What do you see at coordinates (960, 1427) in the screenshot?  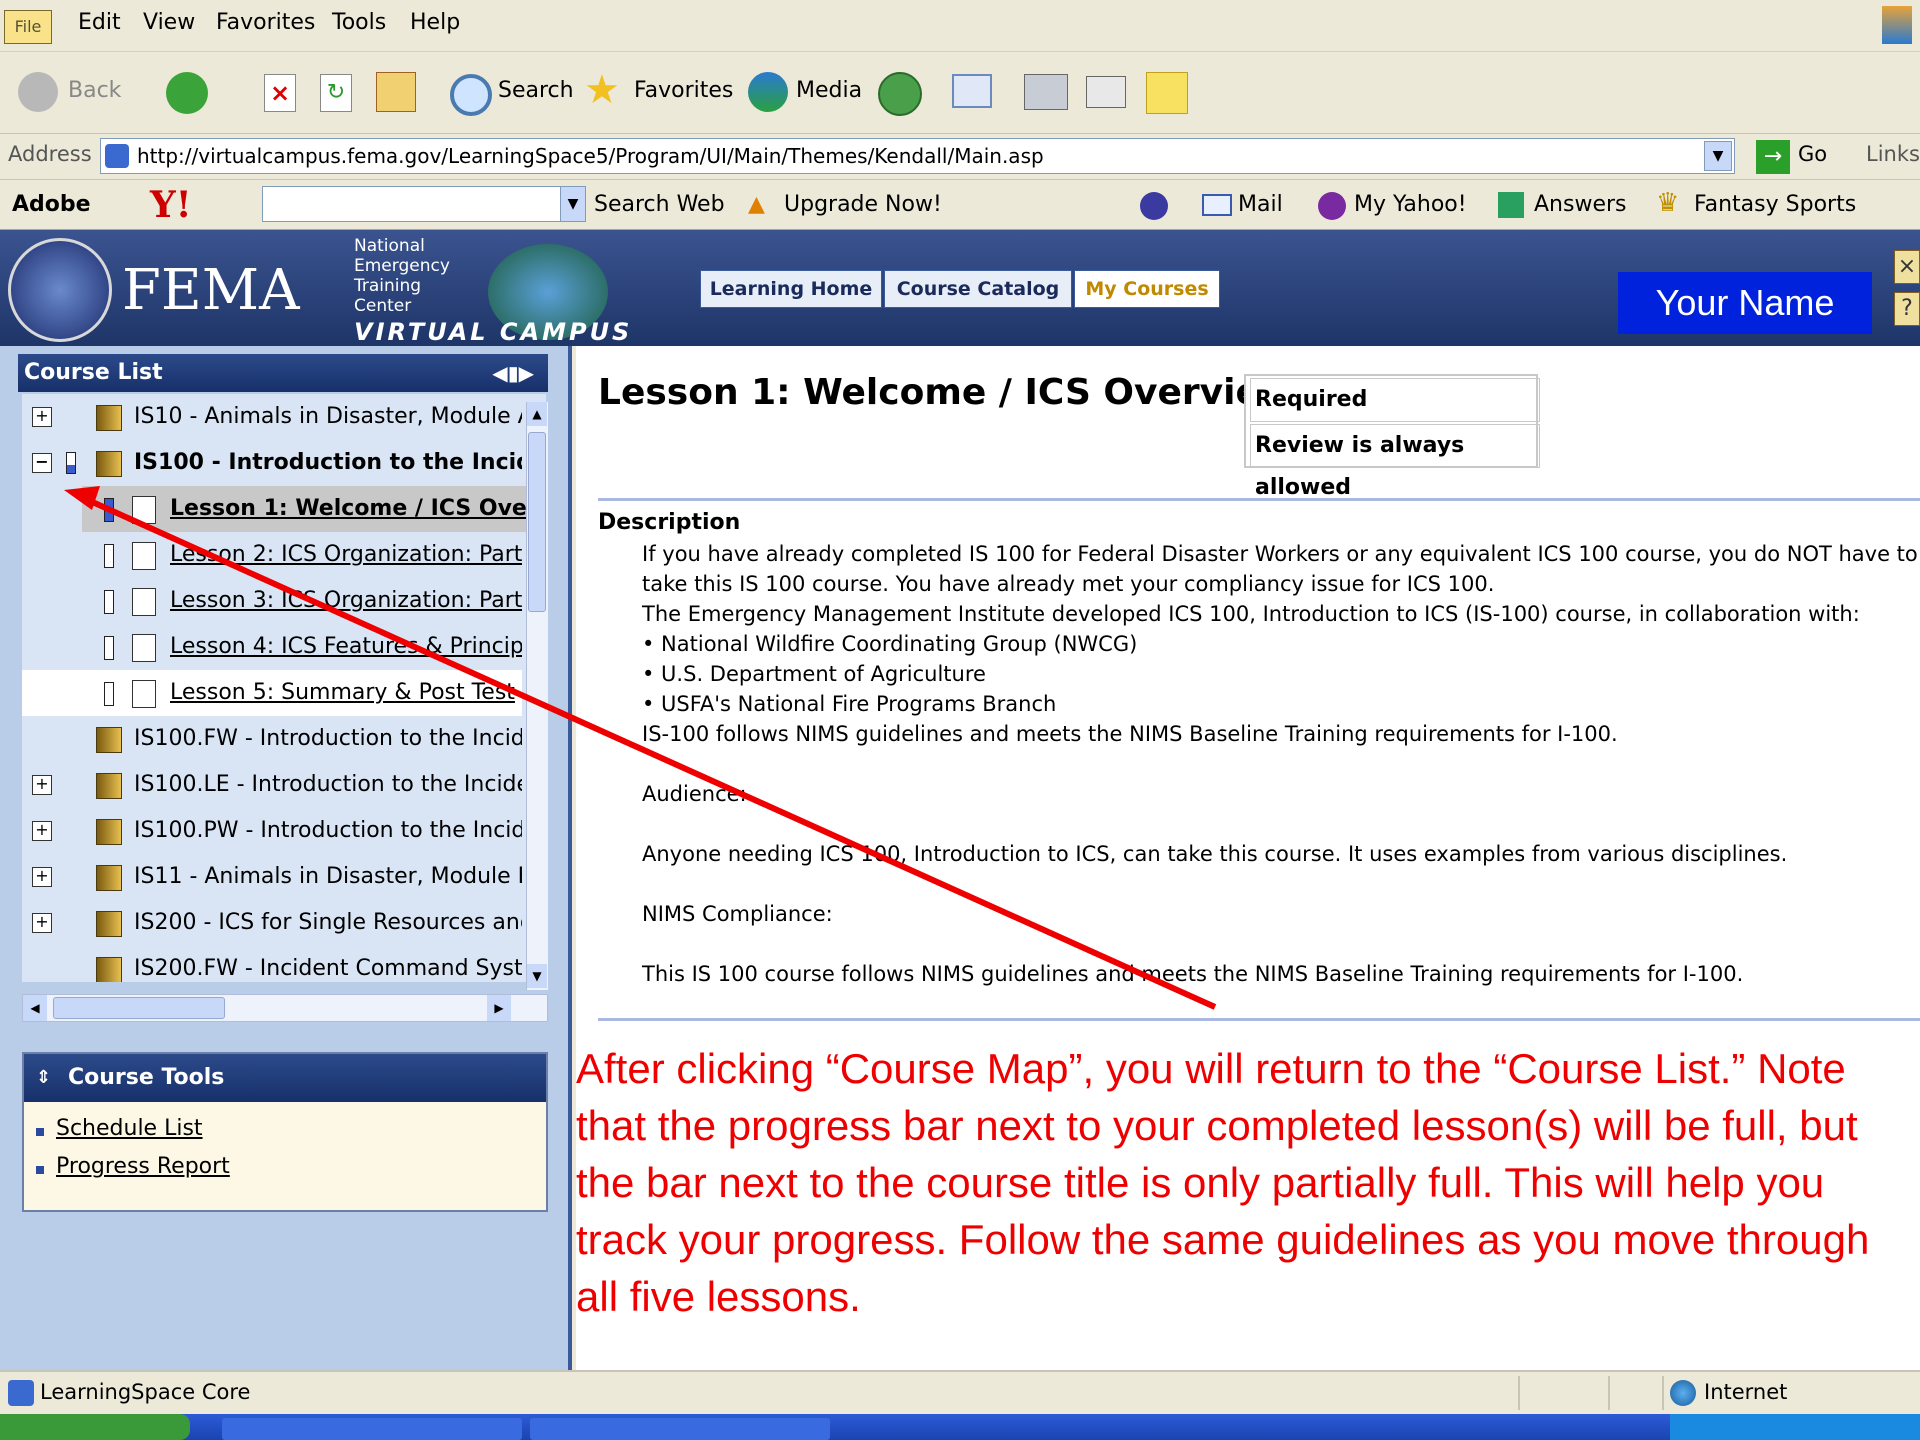 I see `windows-taskbar` at bounding box center [960, 1427].